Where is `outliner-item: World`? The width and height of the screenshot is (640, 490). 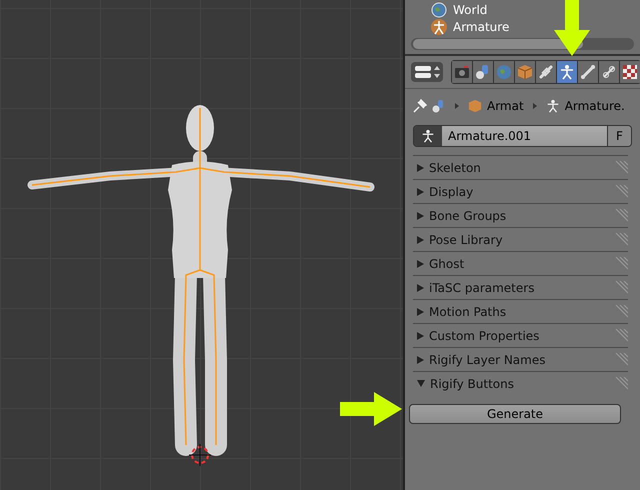 outliner-item: World is located at coordinates (470, 9).